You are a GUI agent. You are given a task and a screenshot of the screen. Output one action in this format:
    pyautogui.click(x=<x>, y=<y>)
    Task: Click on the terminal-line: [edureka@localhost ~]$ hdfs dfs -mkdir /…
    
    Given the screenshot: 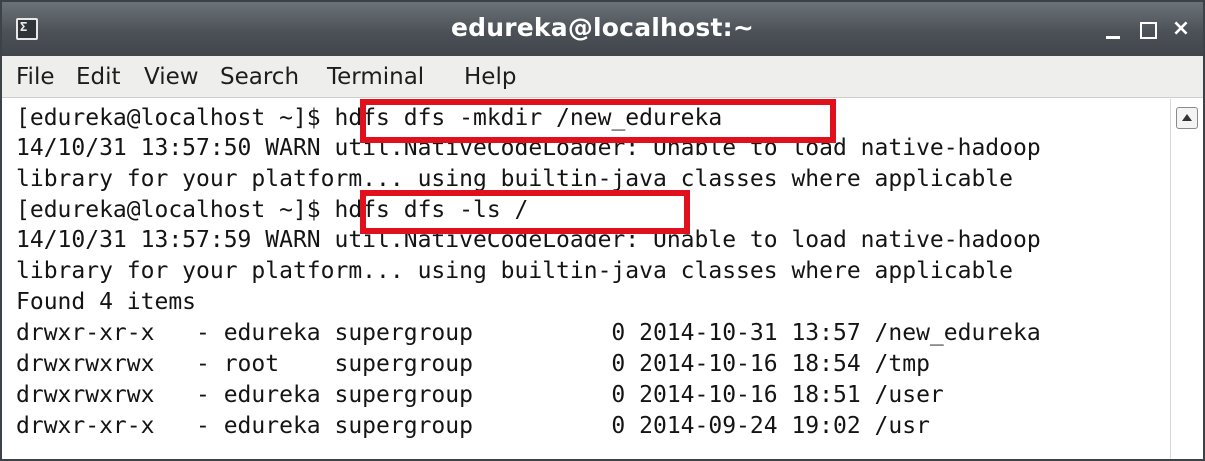 What is the action you would take?
    pyautogui.click(x=369, y=118)
    